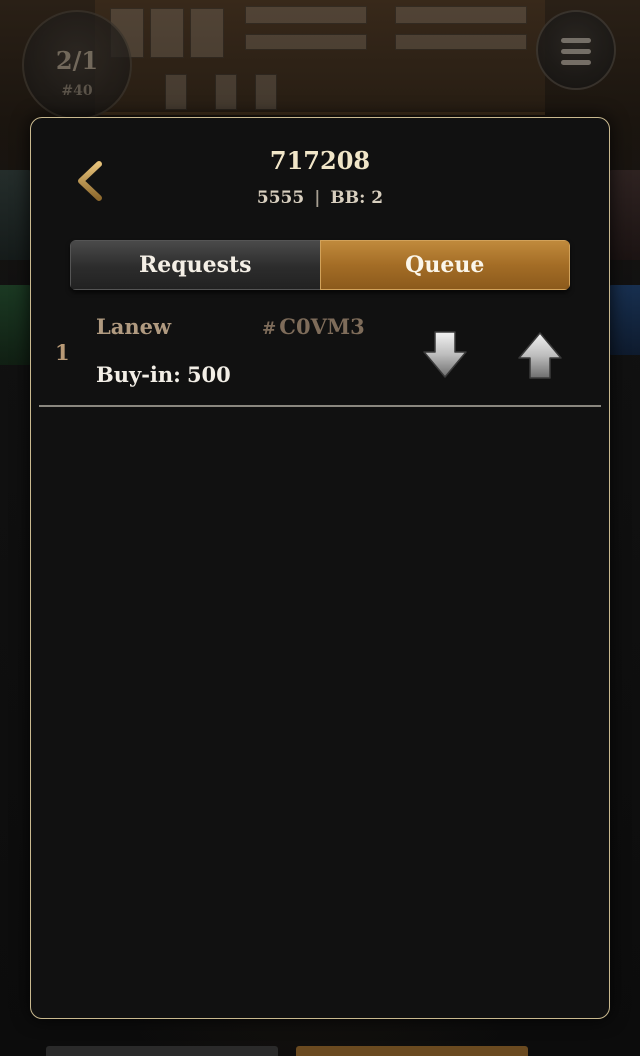  Describe the element at coordinates (134, 326) in the screenshot. I see `player-name: Lanew` at that location.